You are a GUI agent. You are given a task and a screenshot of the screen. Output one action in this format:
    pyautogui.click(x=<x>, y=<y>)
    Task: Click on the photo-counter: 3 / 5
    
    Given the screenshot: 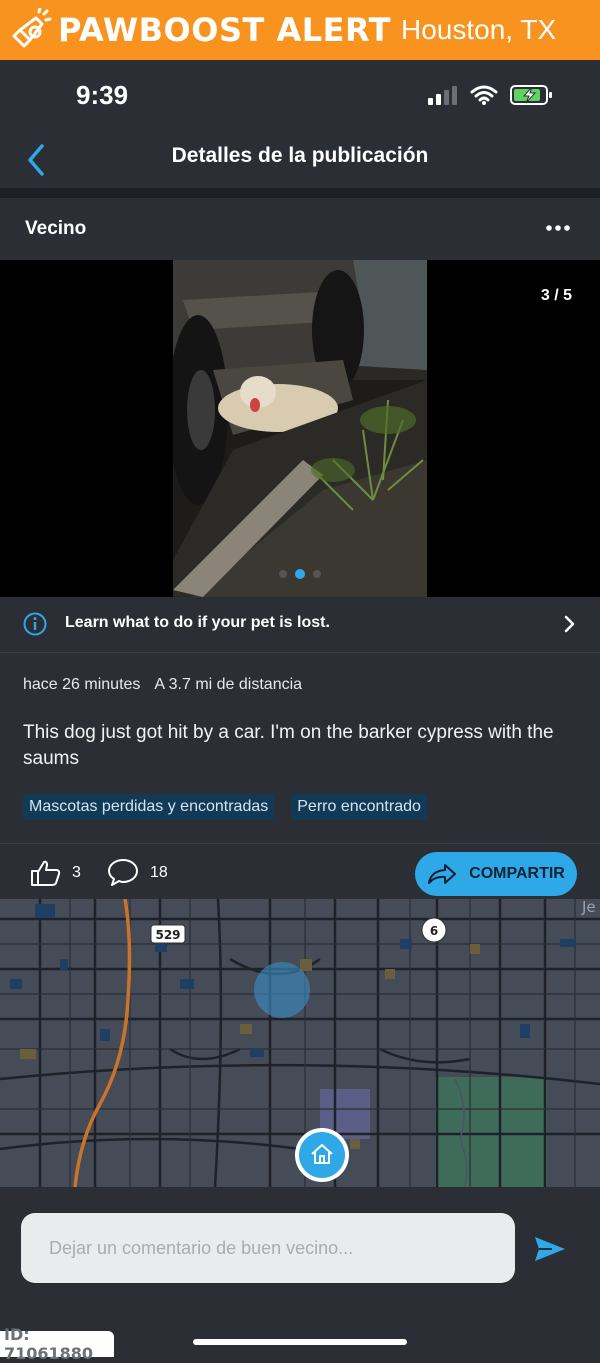 What is the action you would take?
    pyautogui.click(x=556, y=295)
    